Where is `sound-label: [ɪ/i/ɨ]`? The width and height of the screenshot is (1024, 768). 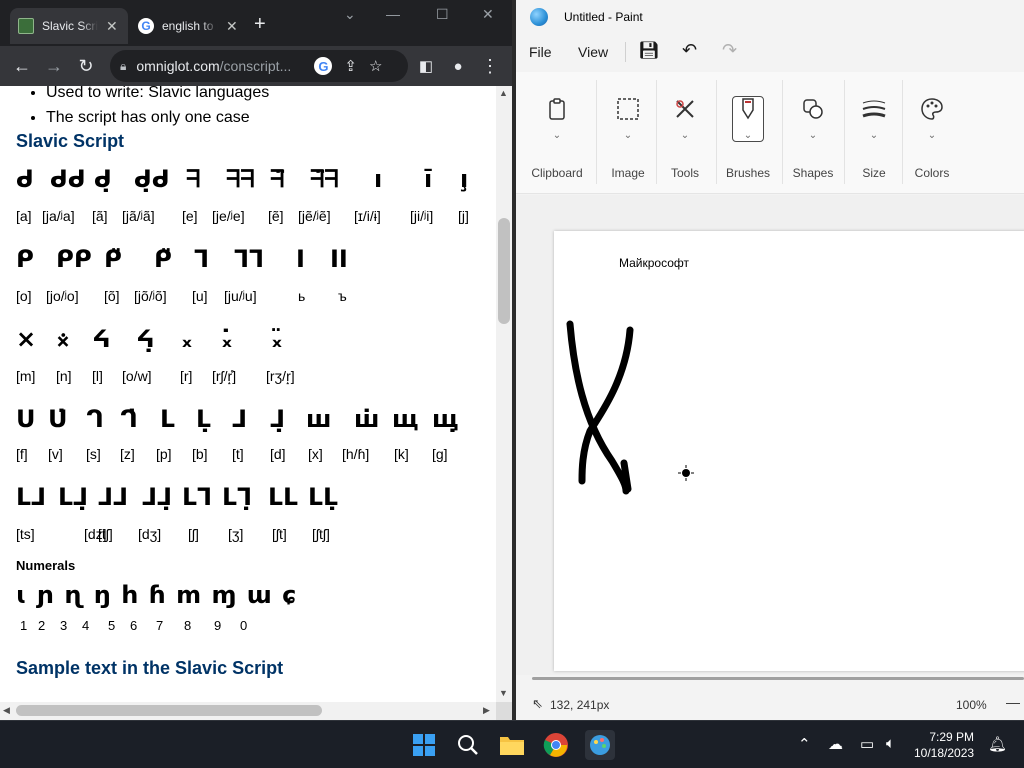
sound-label: [ɪ/i/ɨ] is located at coordinates (367, 216).